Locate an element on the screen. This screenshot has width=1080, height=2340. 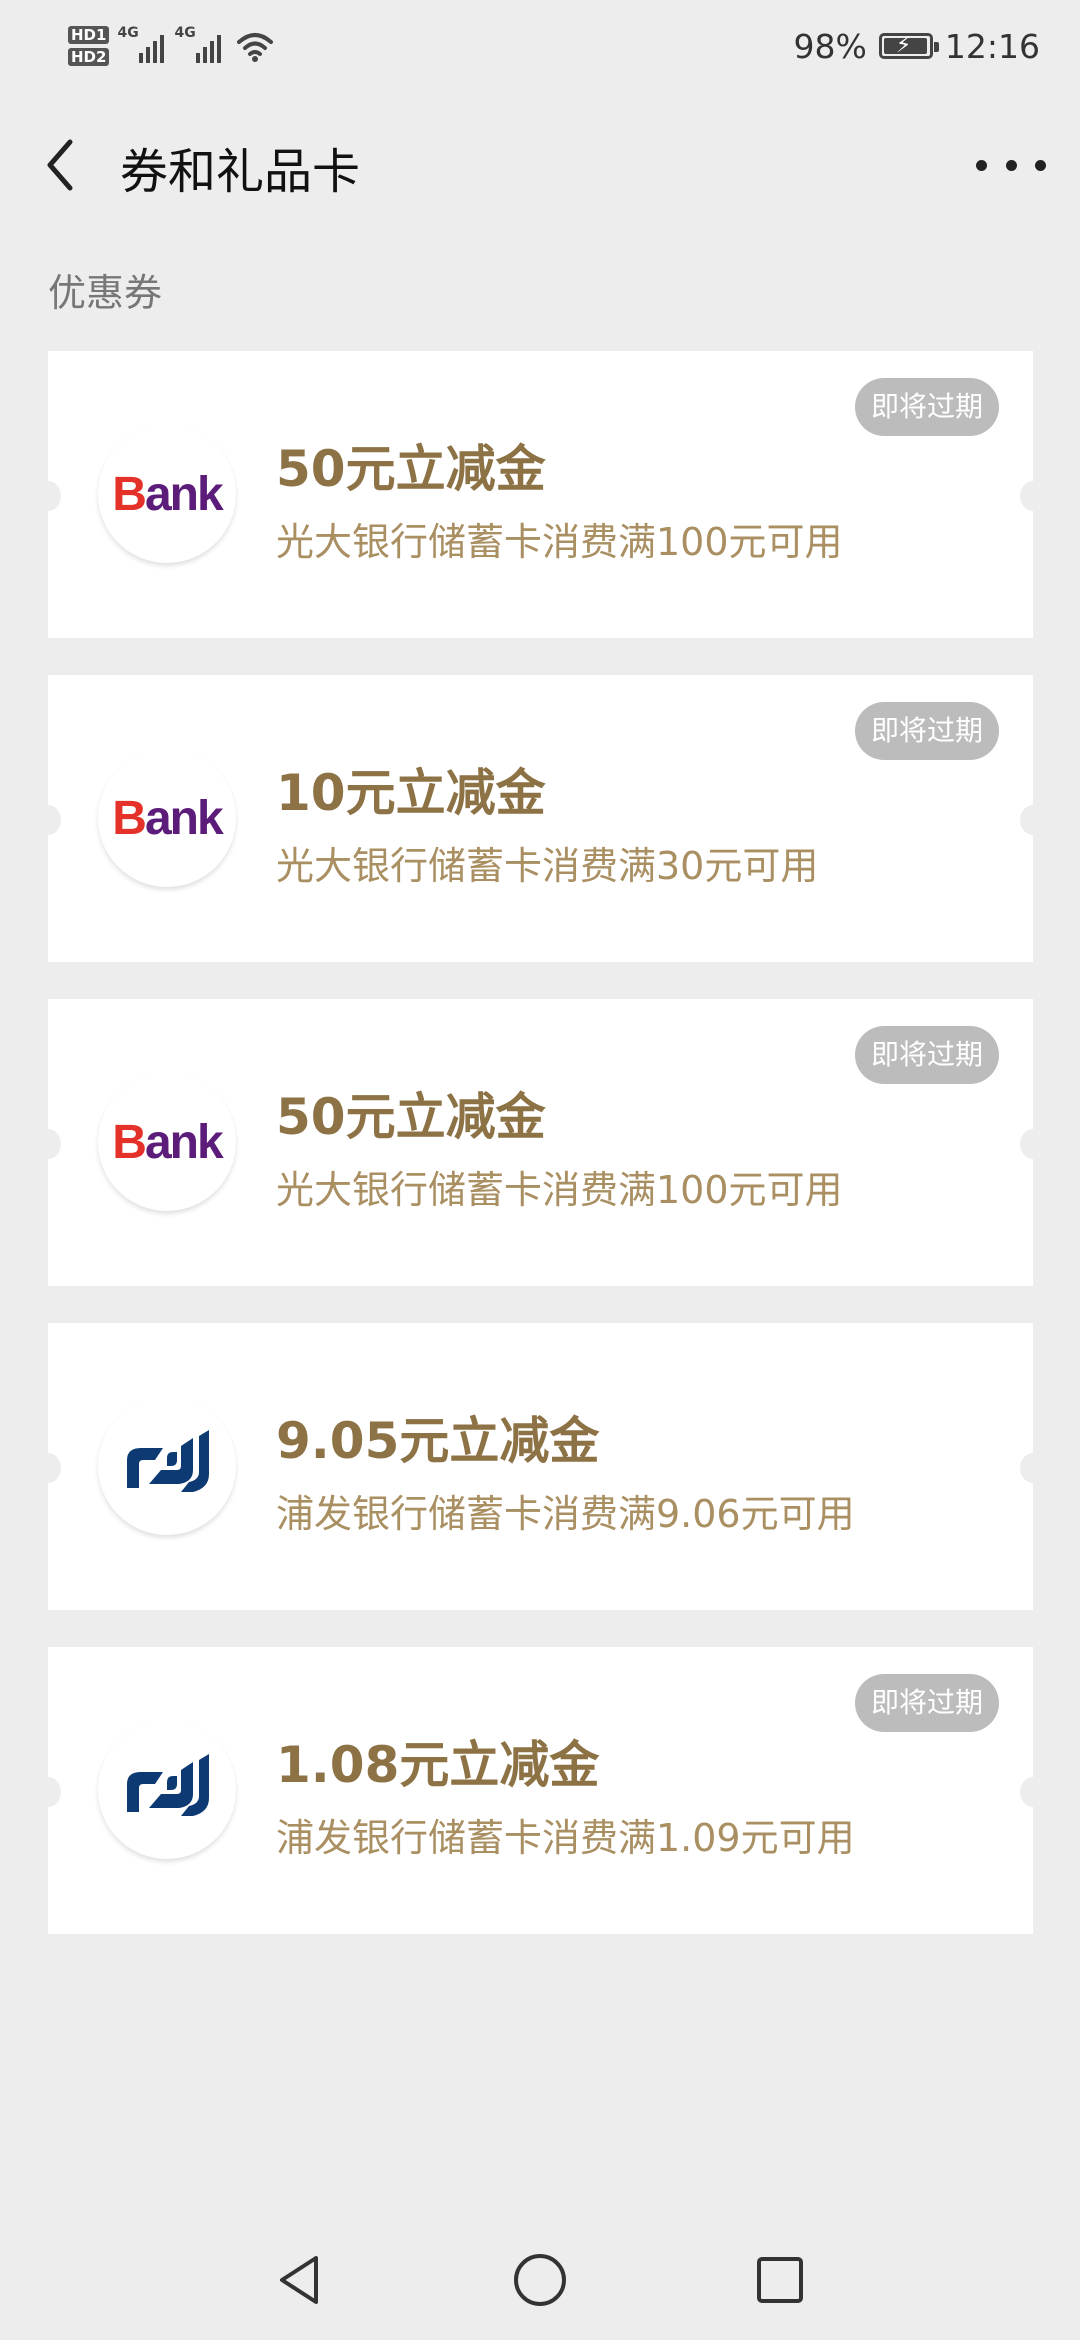
coupon-description: 光大银行储蓄卡消费满30元可用 is located at coordinates (547, 866).